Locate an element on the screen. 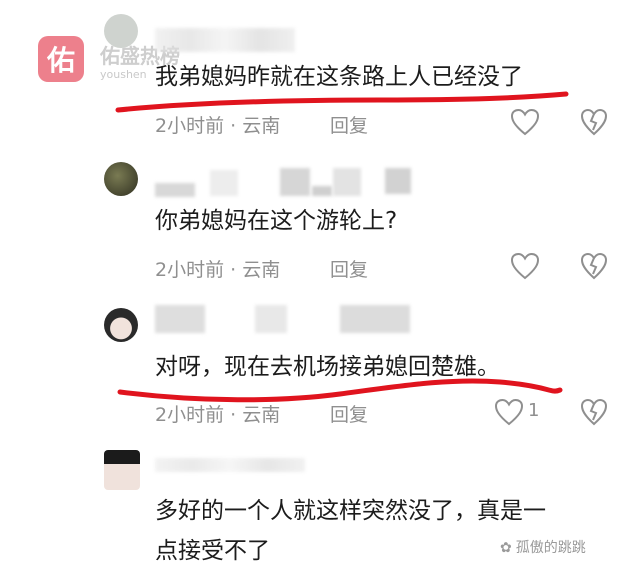 This screenshot has height=570, width=640. like-count: 1 is located at coordinates (534, 410).